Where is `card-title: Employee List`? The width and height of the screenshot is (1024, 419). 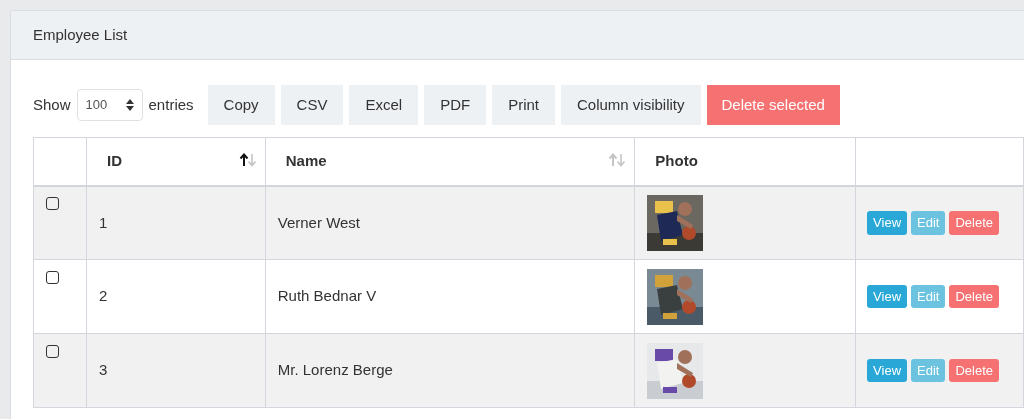 card-title: Employee List is located at coordinates (80, 34).